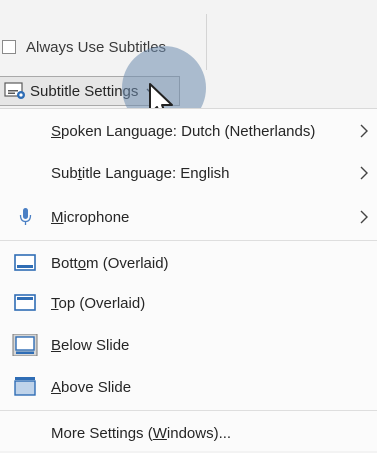  Describe the element at coordinates (188, 387) in the screenshot. I see `menu-item-above-slide: Above Slide` at that location.